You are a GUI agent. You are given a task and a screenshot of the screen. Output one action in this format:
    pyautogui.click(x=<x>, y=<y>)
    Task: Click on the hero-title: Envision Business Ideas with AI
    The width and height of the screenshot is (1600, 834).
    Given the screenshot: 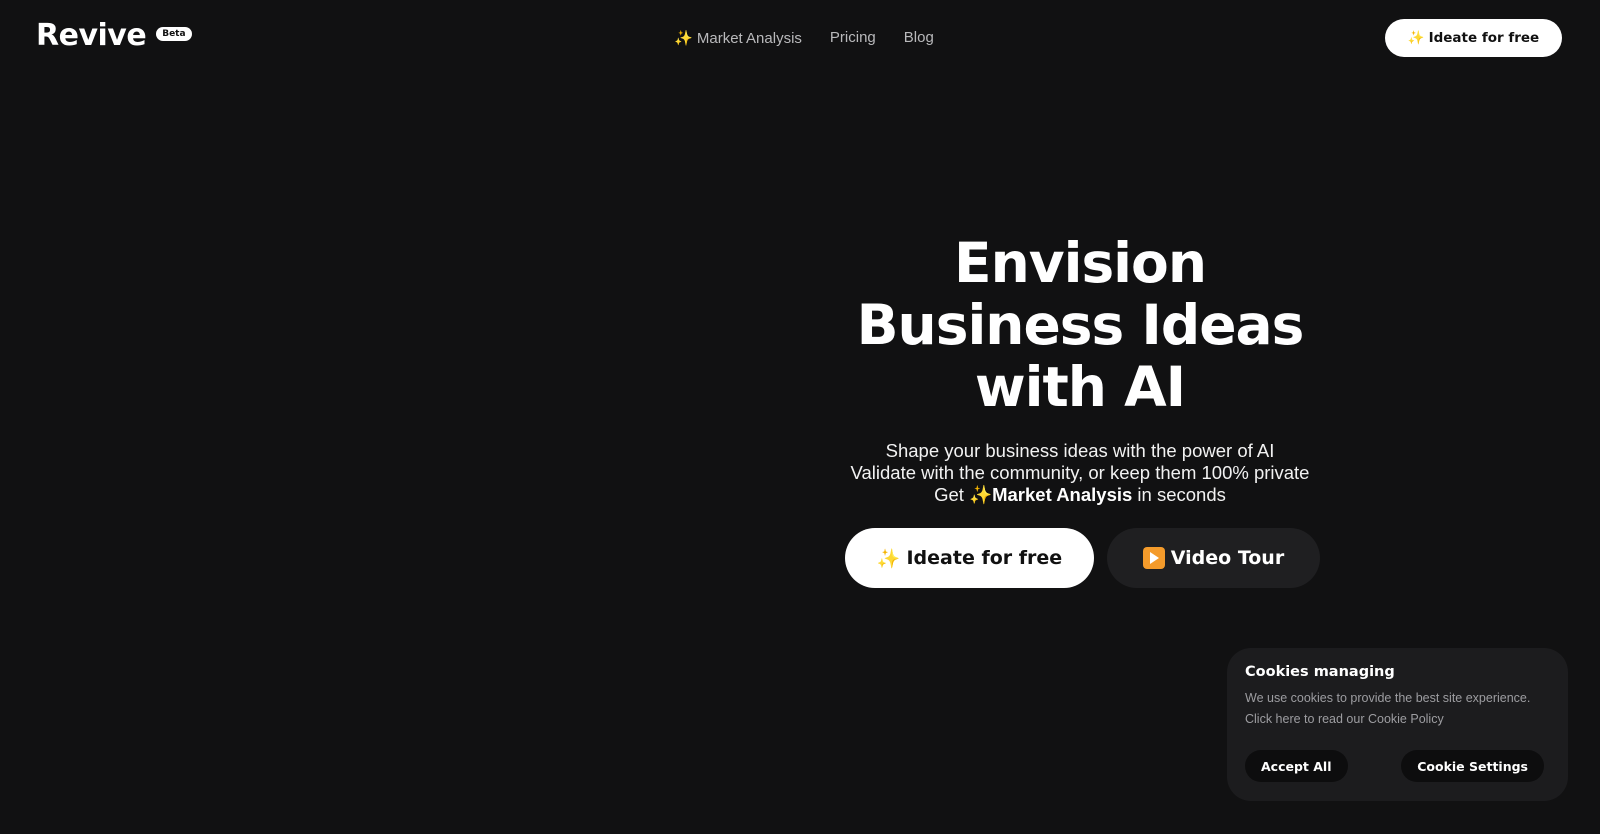 What is the action you would take?
    pyautogui.click(x=1080, y=325)
    